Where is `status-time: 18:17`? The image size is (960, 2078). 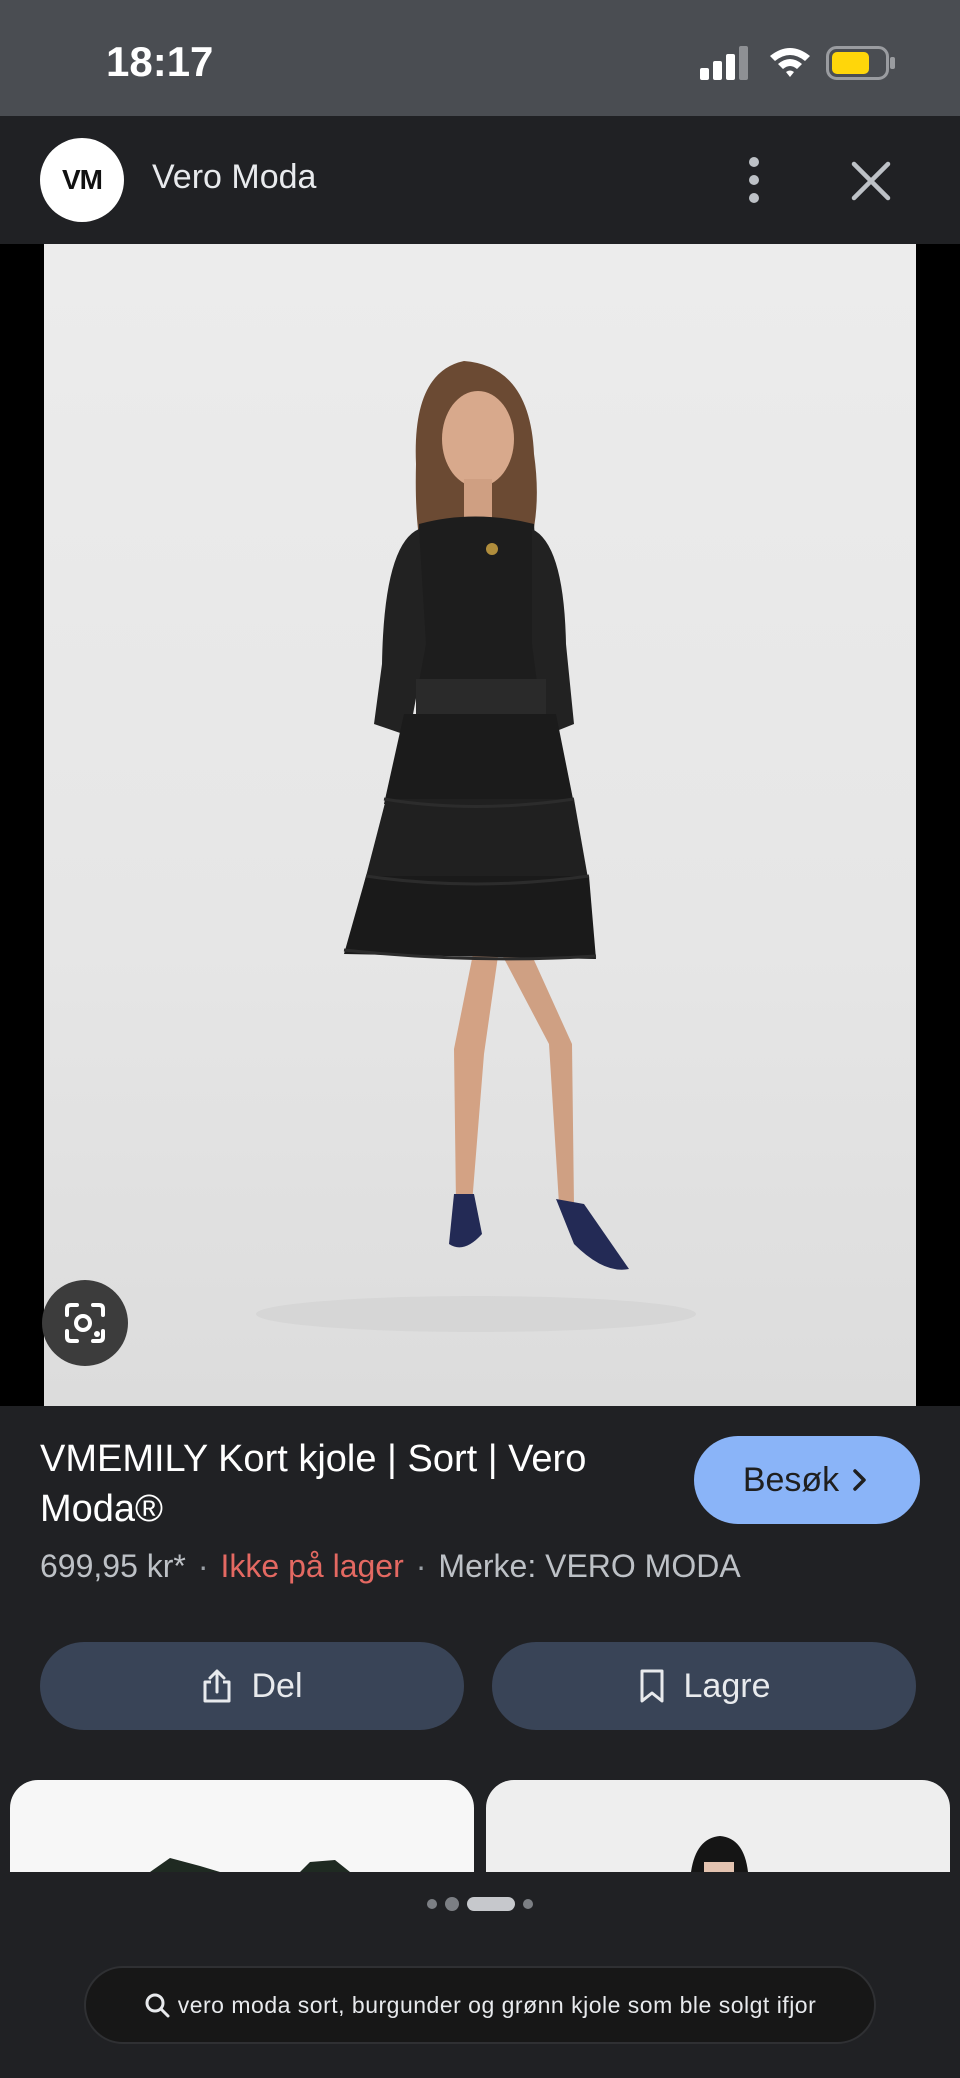 status-time: 18:17 is located at coordinates (160, 61).